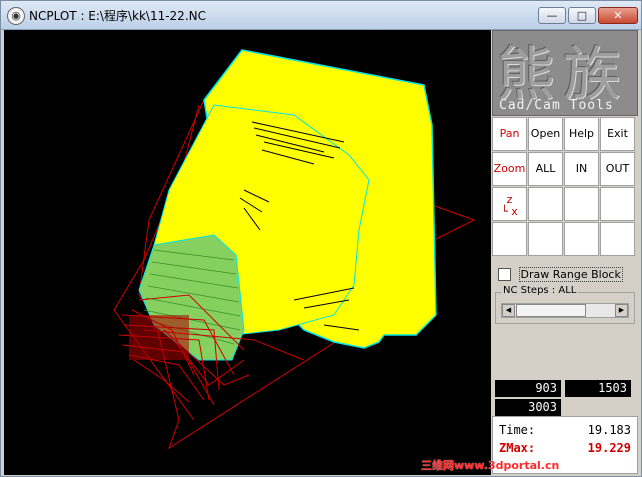 The width and height of the screenshot is (642, 477). Describe the element at coordinates (598, 388) in the screenshot. I see `counter-b: 1503` at that location.